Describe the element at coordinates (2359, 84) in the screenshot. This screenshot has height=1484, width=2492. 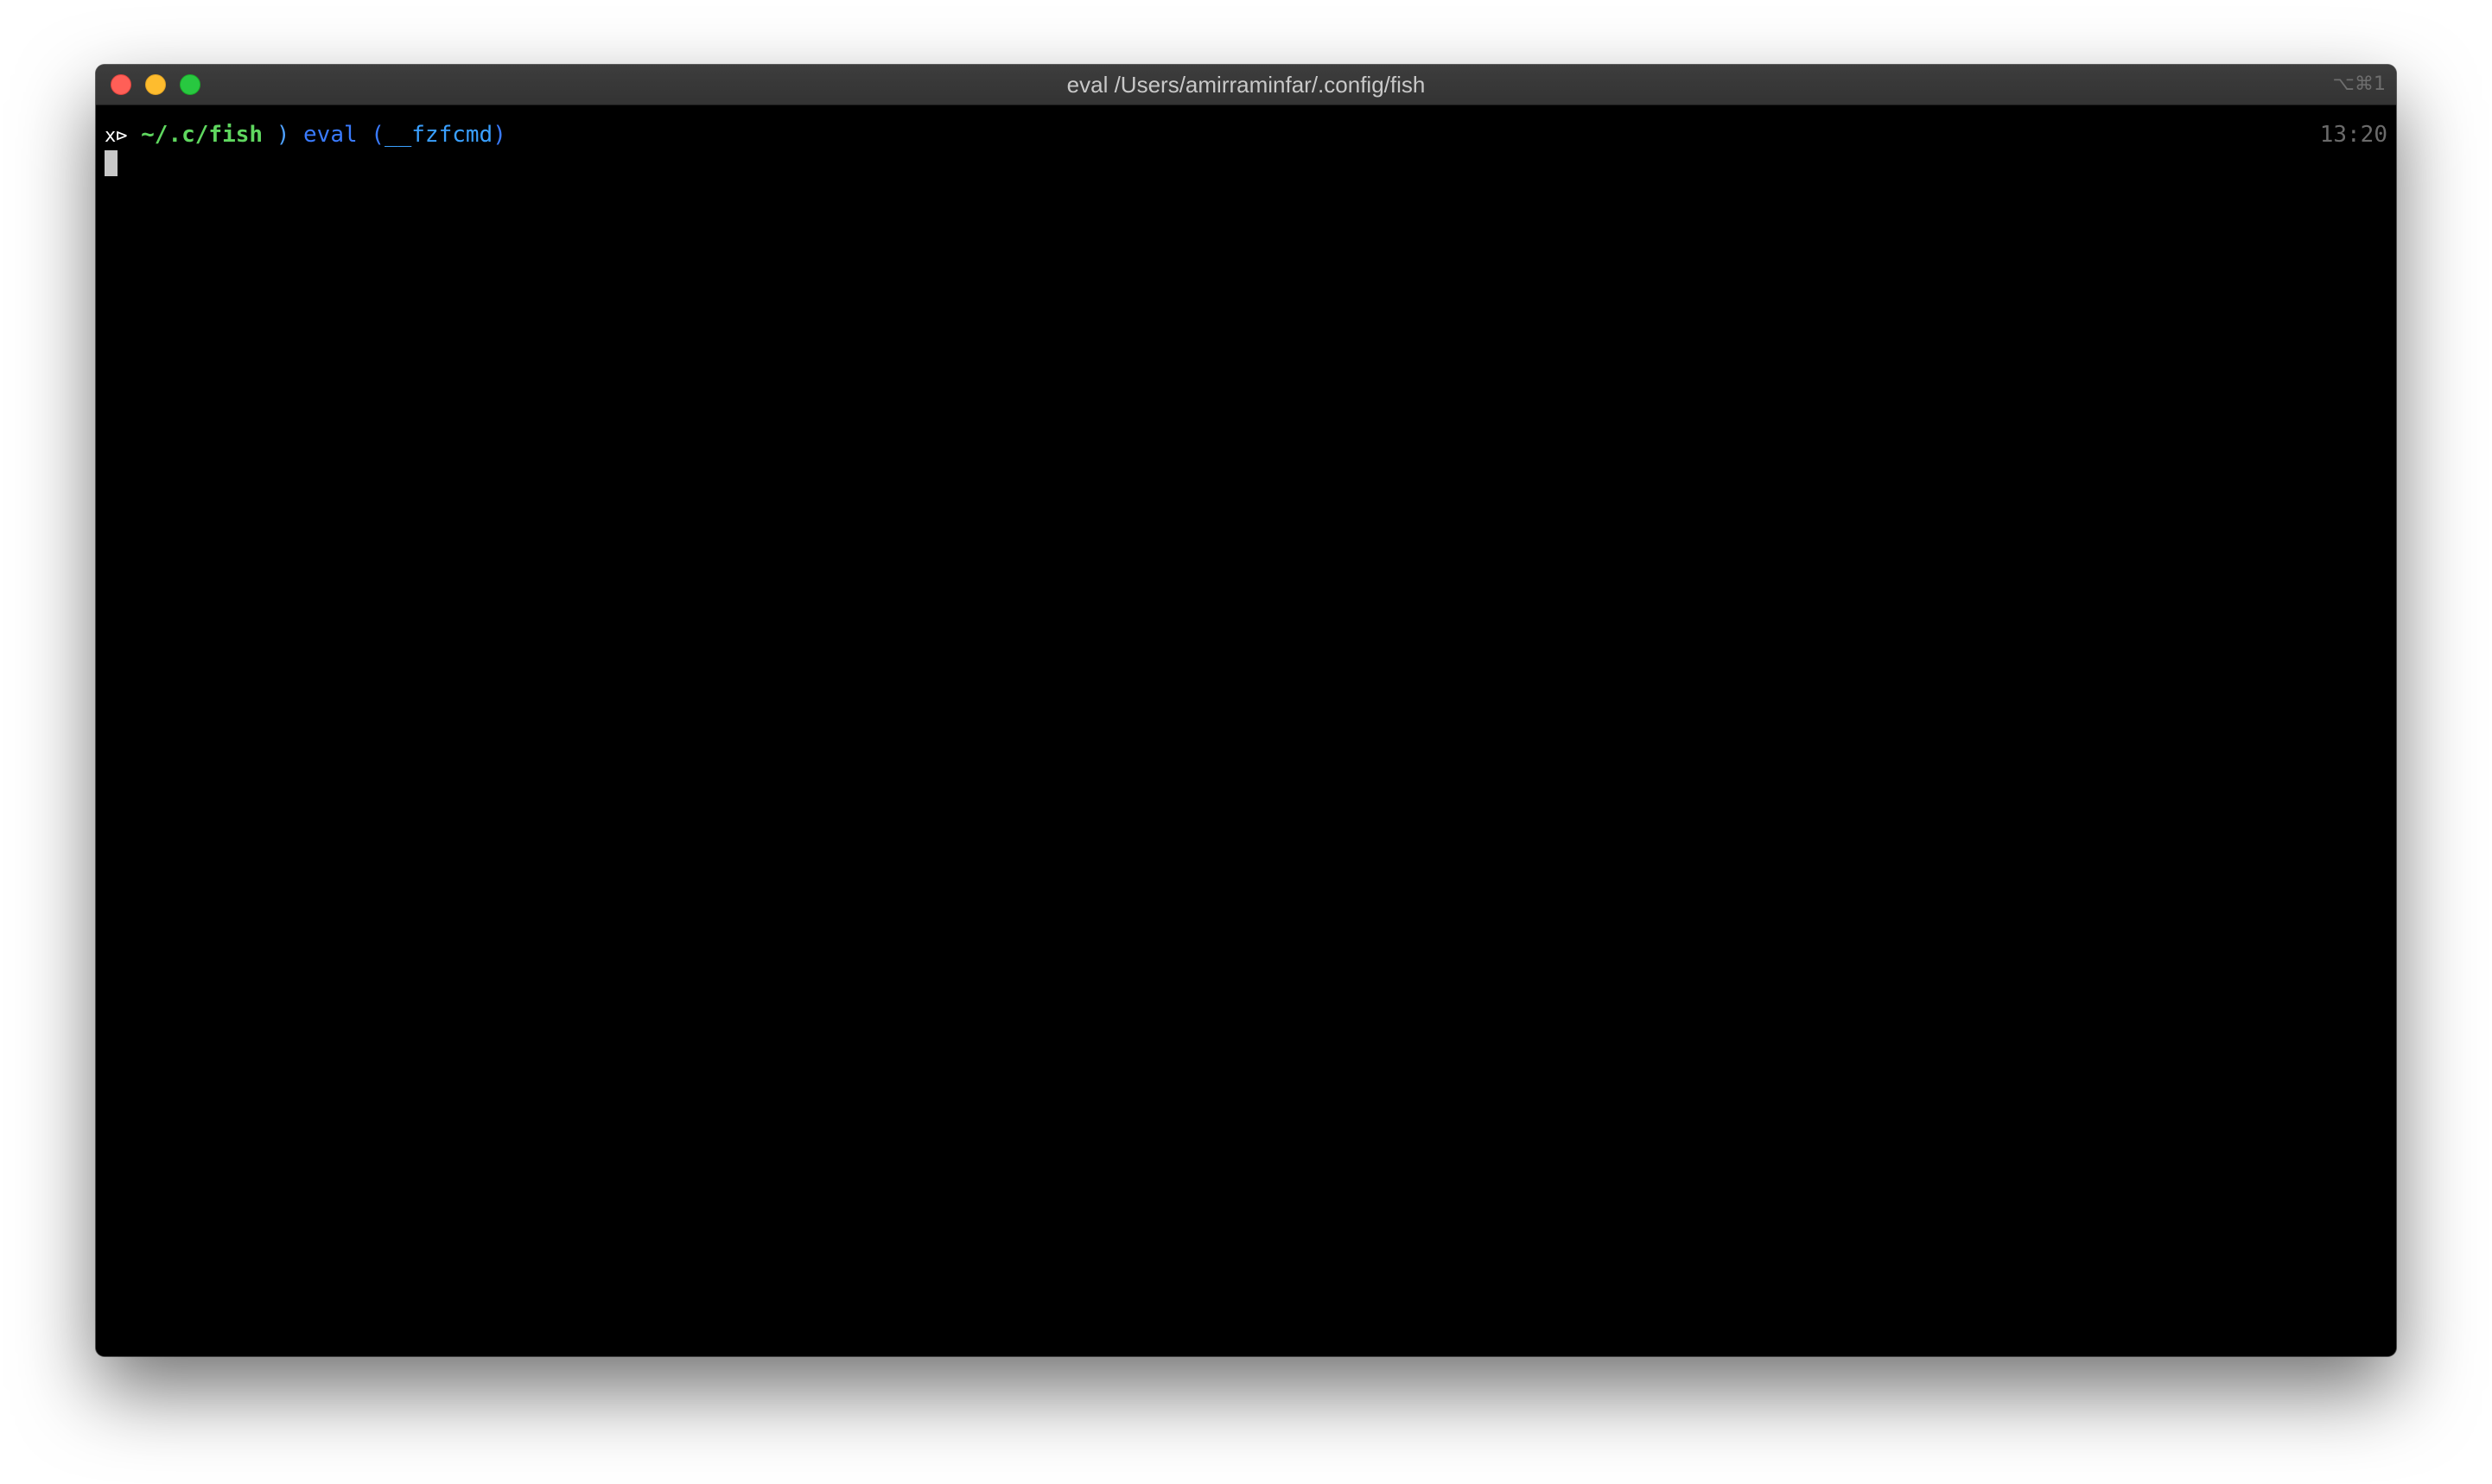
I see `window-shortcut-label: ⌥⌘1` at that location.